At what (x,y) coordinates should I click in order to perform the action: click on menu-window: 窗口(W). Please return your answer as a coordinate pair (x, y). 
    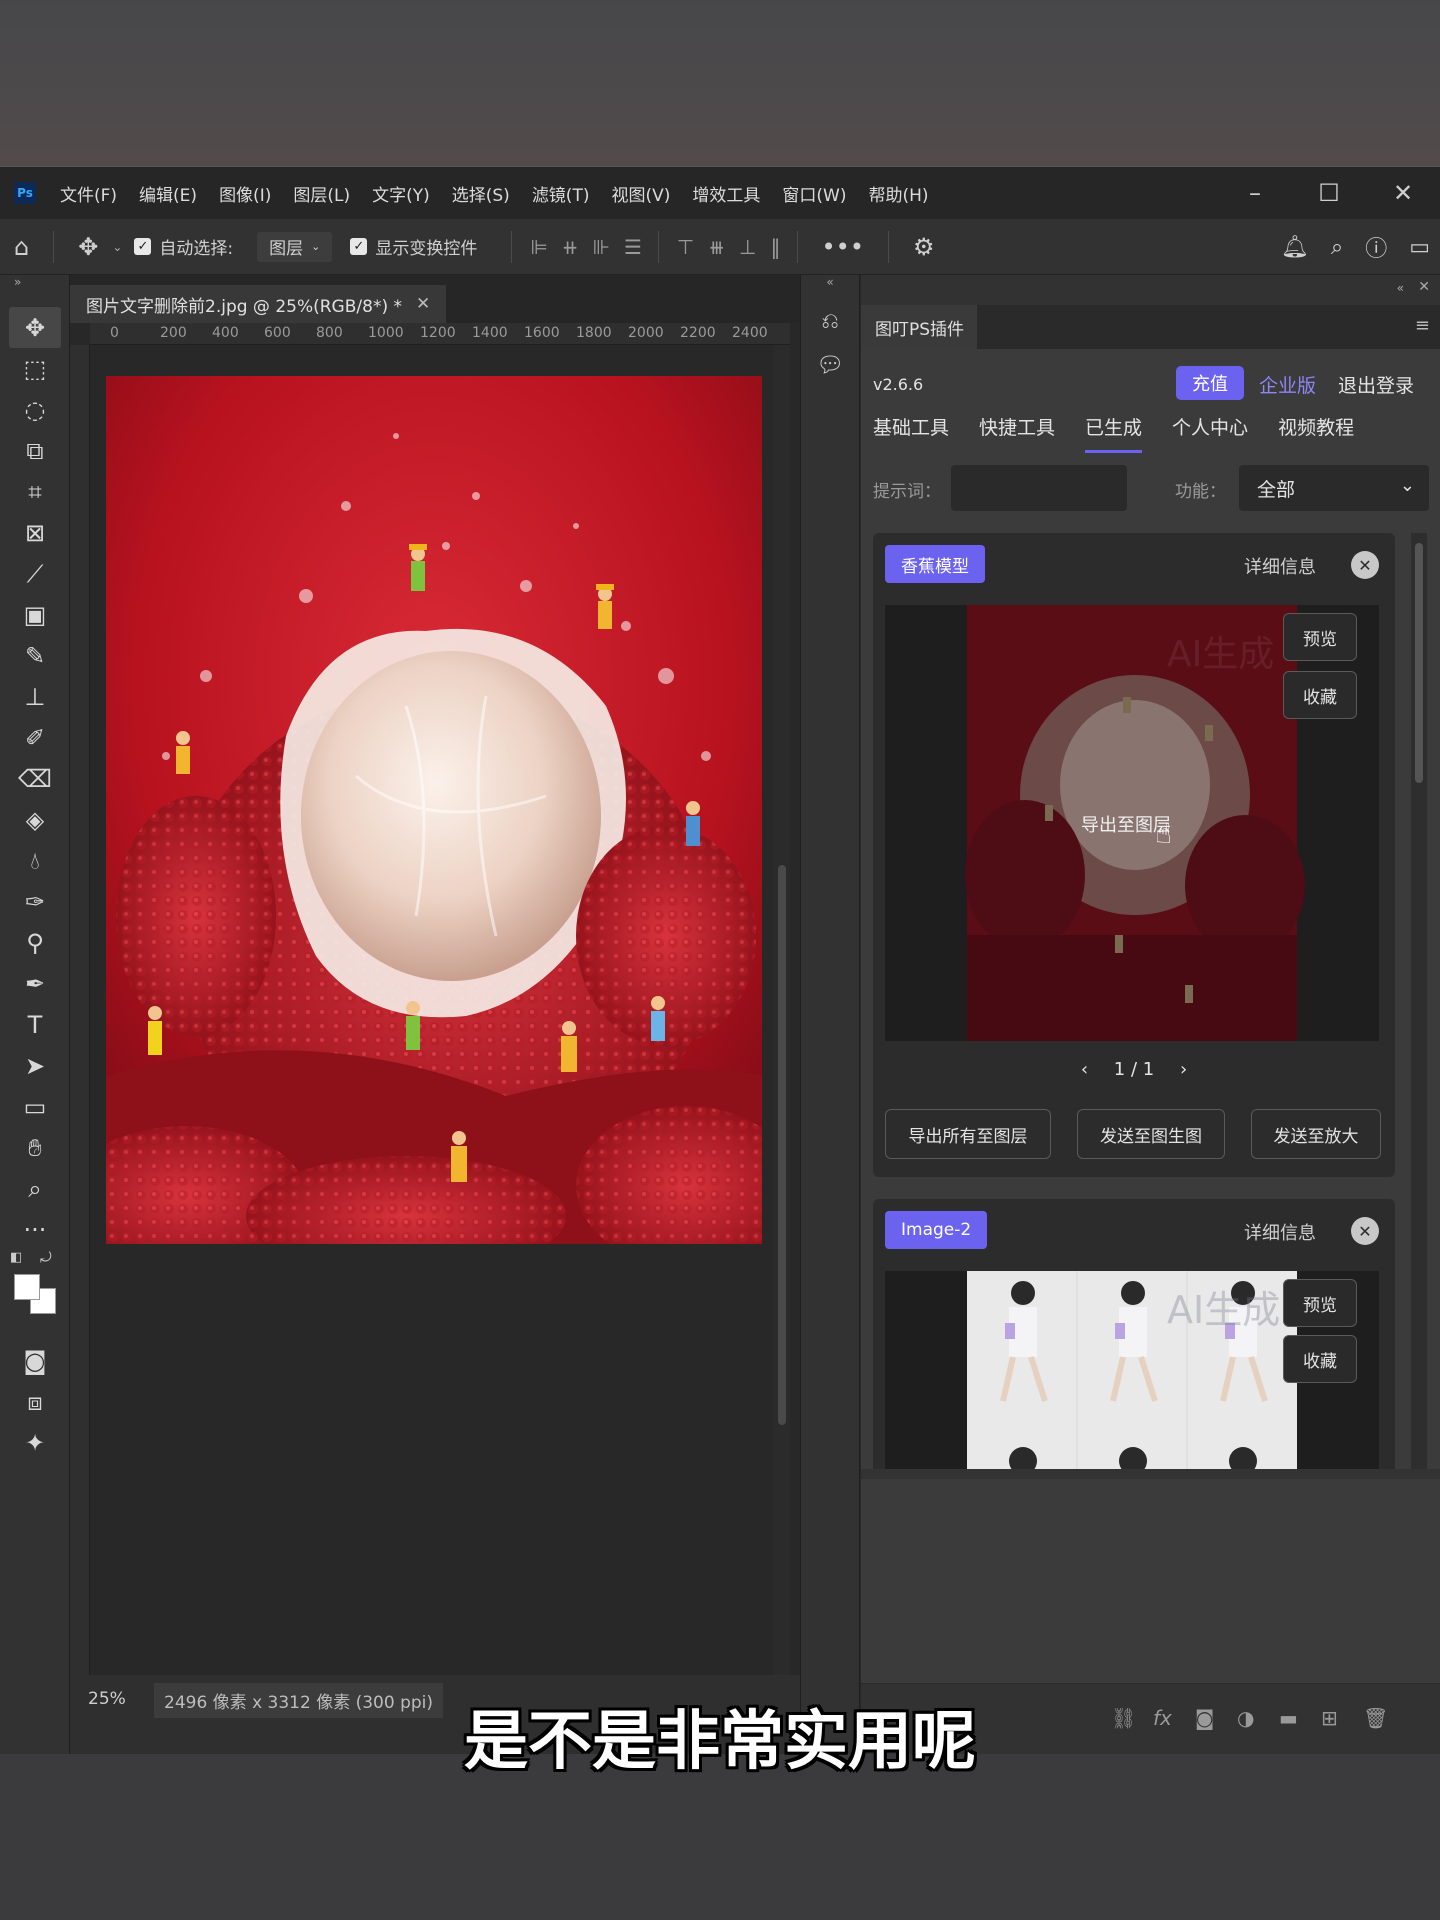
    Looking at the image, I should click on (814, 193).